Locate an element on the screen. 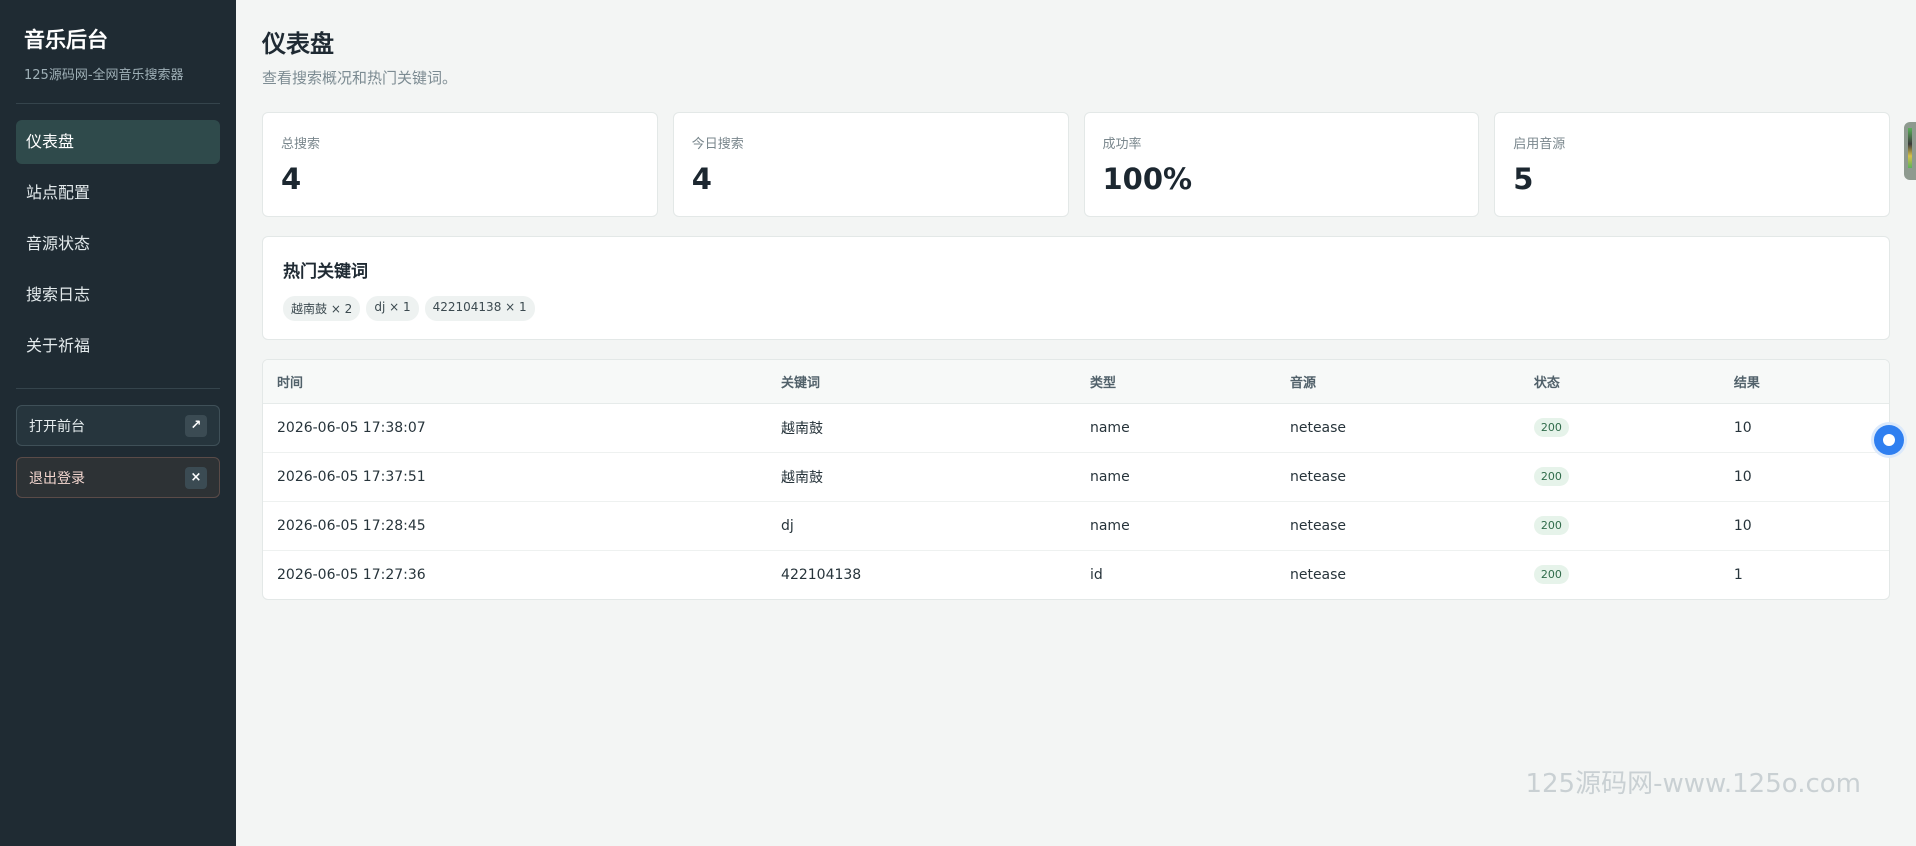 The height and width of the screenshot is (846, 1916). cell-time: 2026-06-05 17:27:36 is located at coordinates (351, 574).